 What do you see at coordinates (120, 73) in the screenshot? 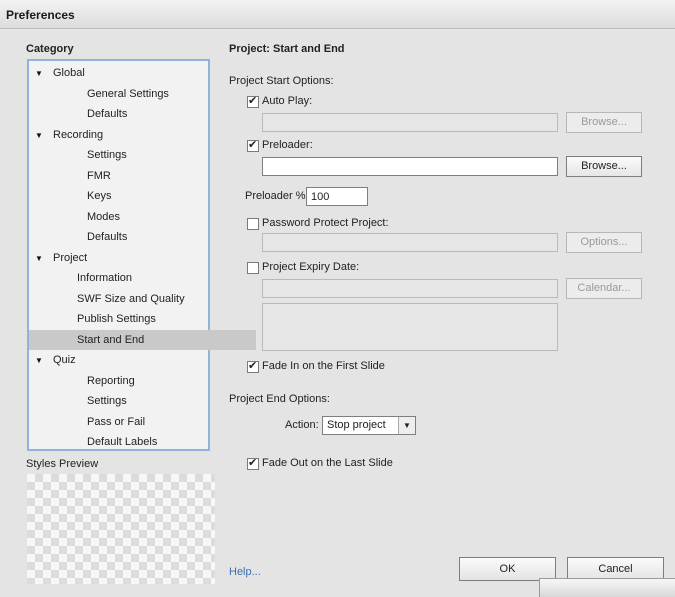
I see `tree-item: ▼ Global` at bounding box center [120, 73].